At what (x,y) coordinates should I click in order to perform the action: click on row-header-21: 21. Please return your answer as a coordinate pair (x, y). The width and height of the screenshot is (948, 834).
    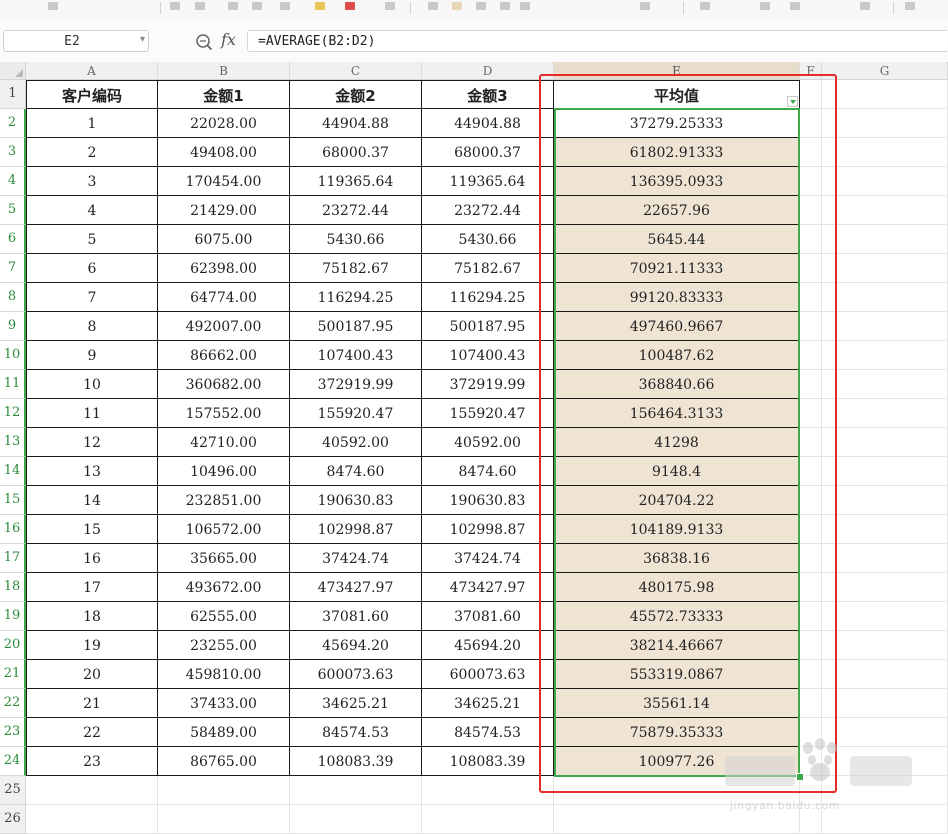
    Looking at the image, I should click on (13, 674).